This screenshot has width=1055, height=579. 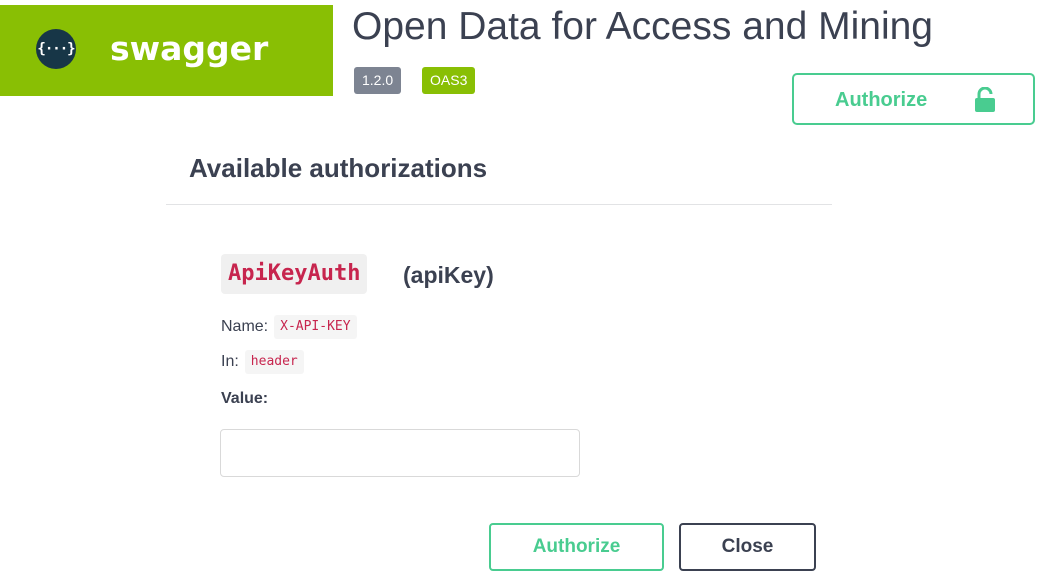 What do you see at coordinates (448, 275) in the screenshot?
I see `auth-scheme-type: (apiKey)` at bounding box center [448, 275].